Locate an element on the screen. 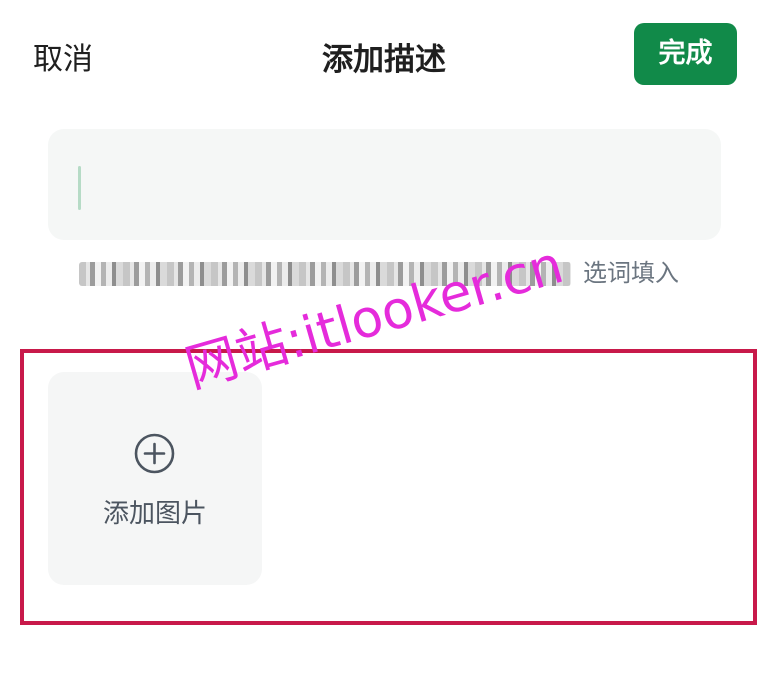 The image size is (768, 690). add-image-button is located at coordinates (155, 478).